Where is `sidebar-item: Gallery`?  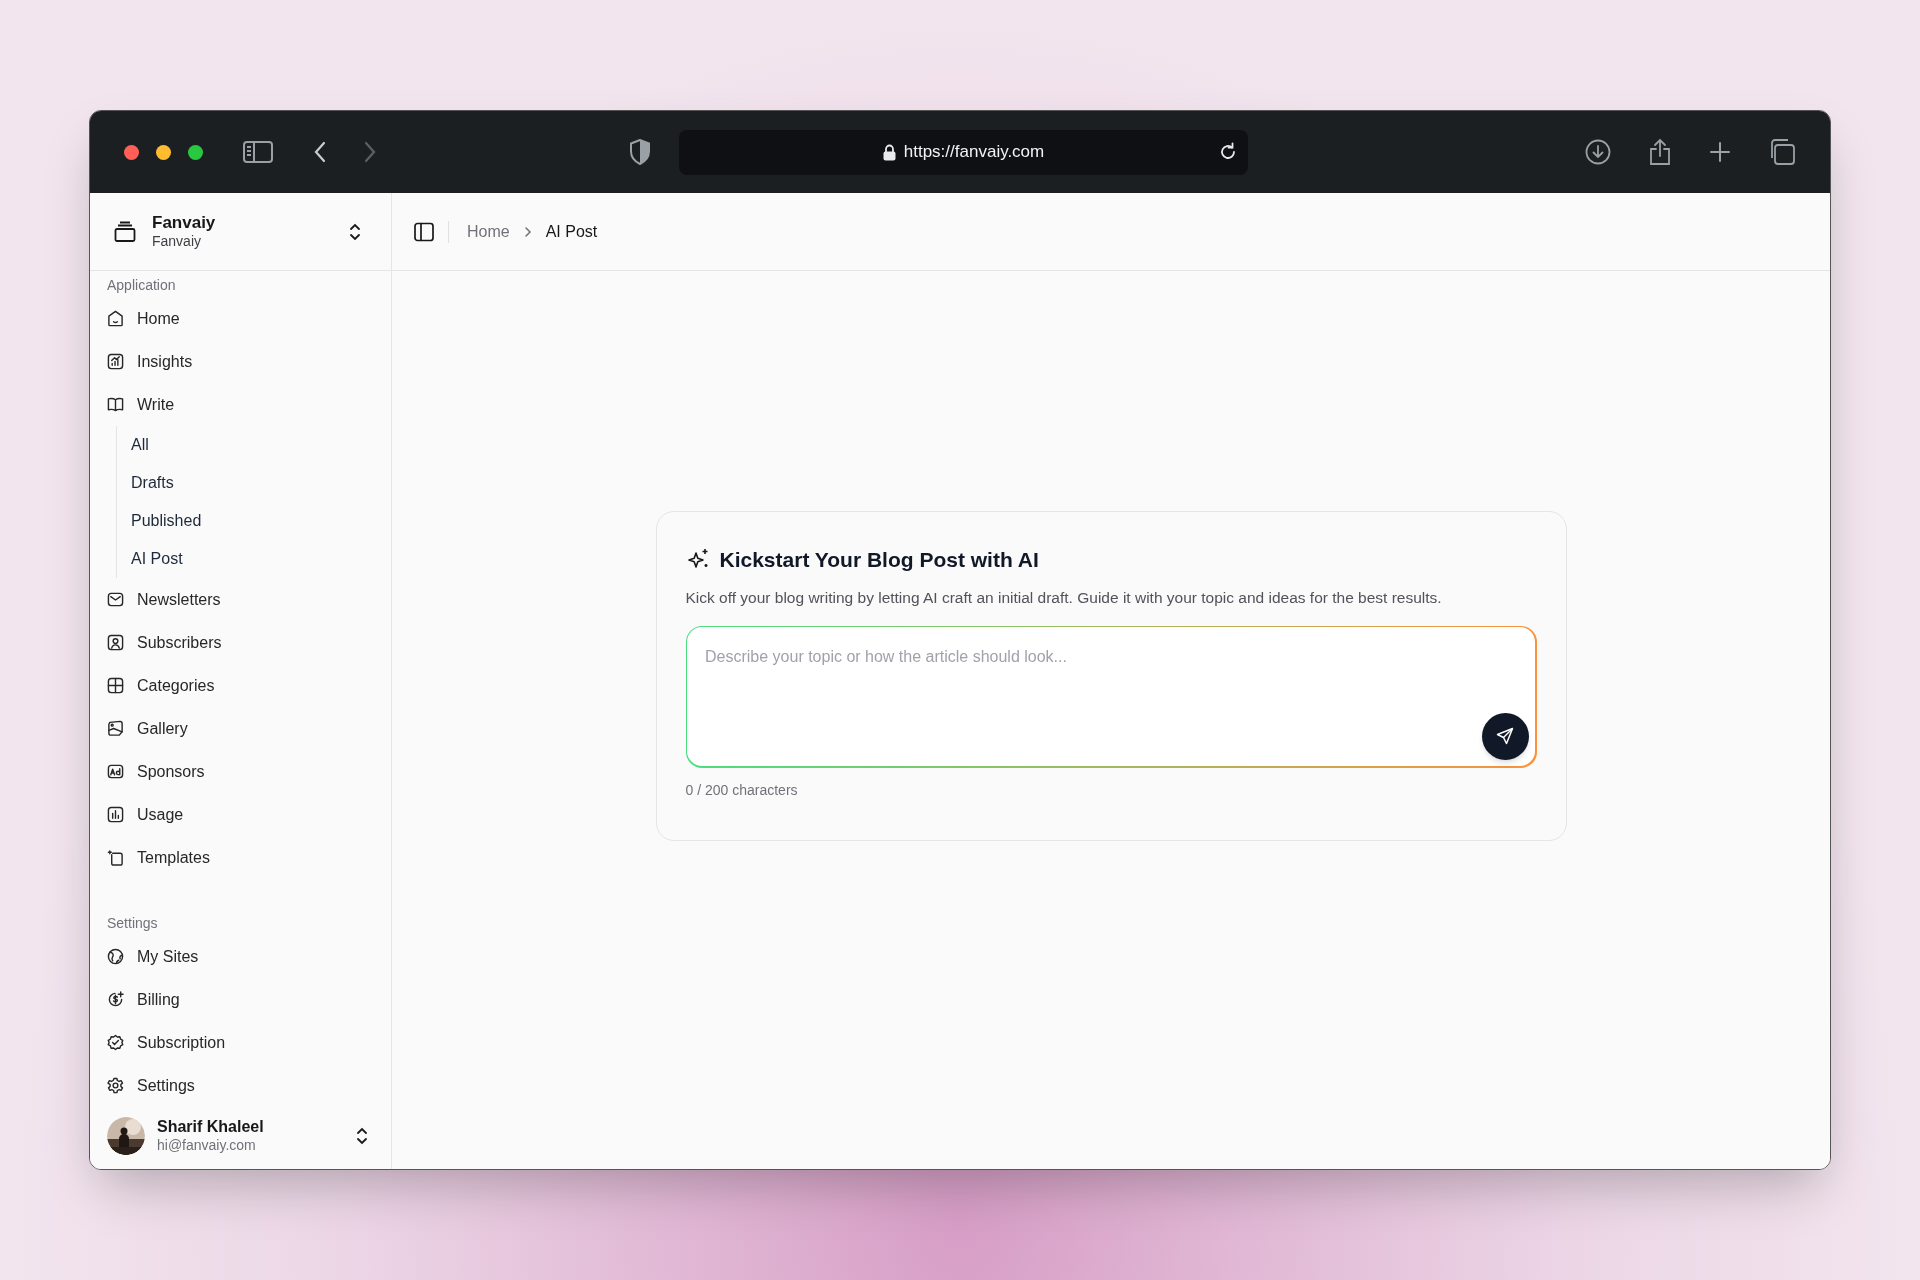
sidebar-item: Gallery is located at coordinates (240, 728).